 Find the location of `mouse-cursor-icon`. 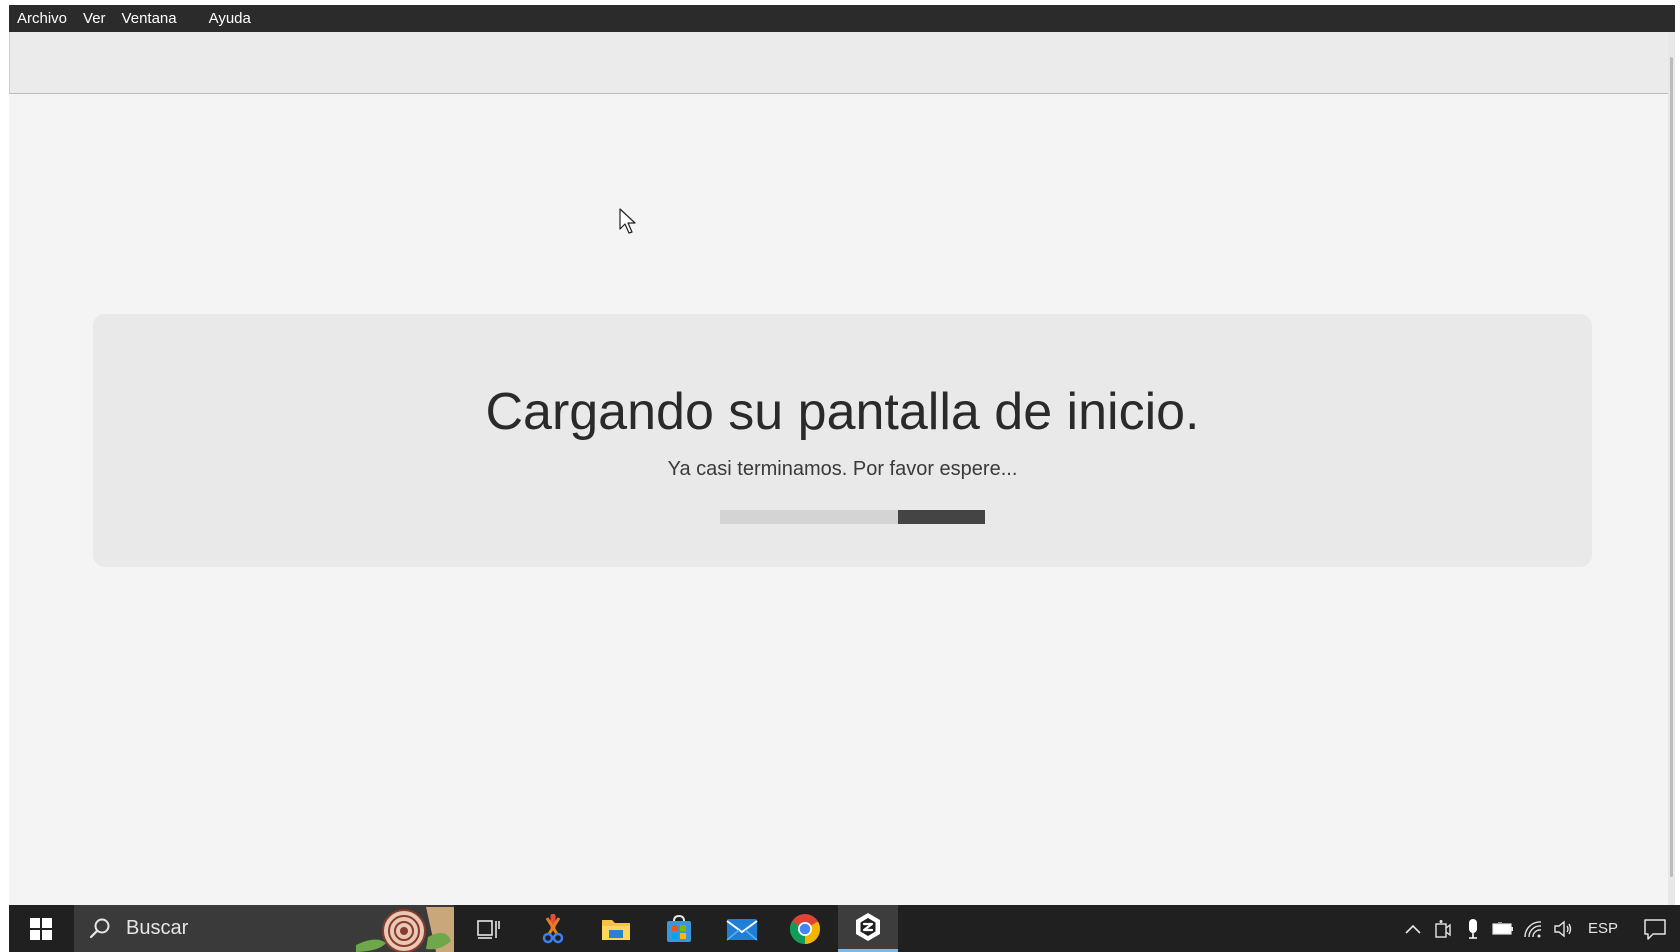

mouse-cursor-icon is located at coordinates (627, 221).